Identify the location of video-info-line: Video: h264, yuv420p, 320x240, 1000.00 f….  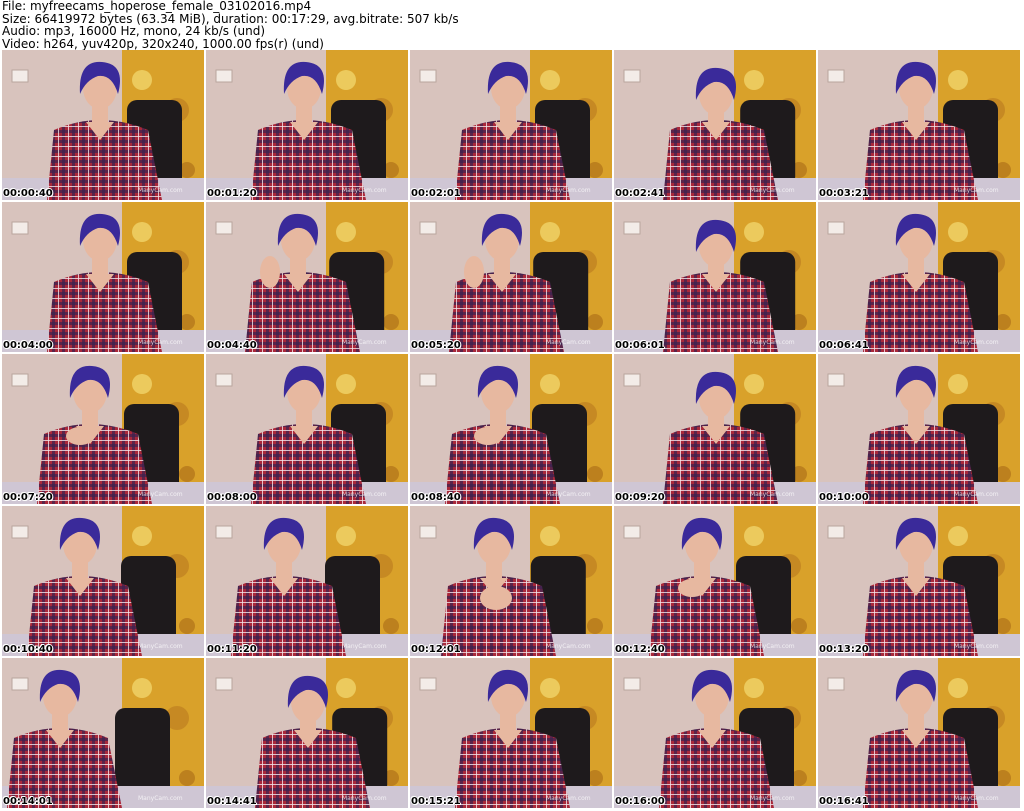
(163, 43).